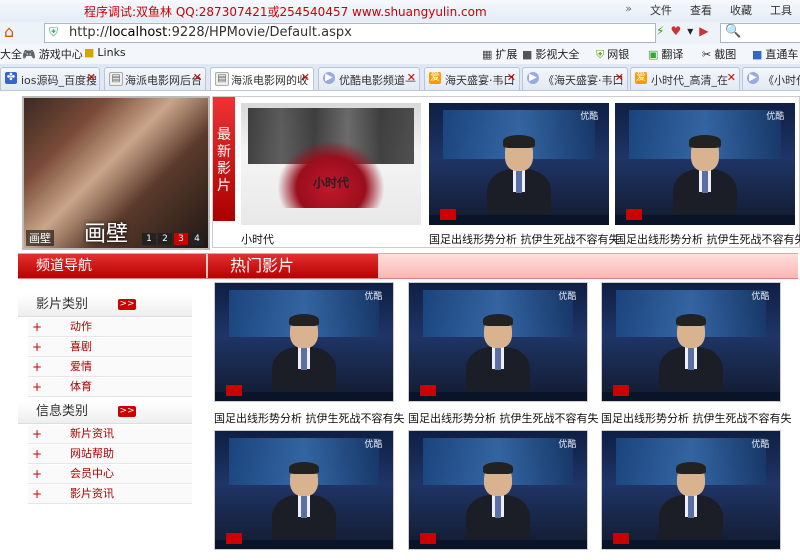 The height and width of the screenshot is (560, 800). I want to click on bookmark-item: ⛨ 网银, so click(612, 54).